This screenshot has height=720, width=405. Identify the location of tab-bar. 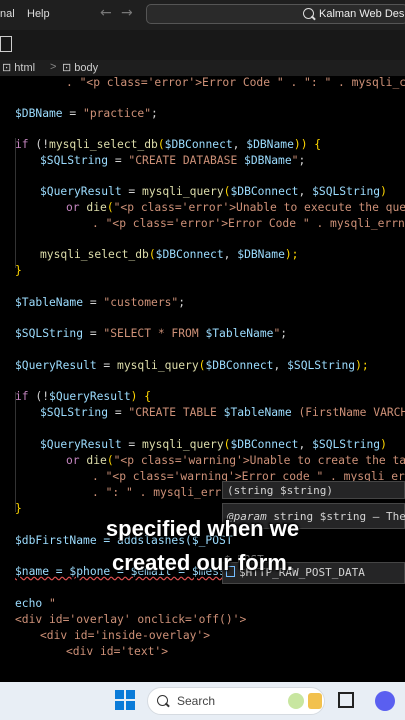
(202, 45).